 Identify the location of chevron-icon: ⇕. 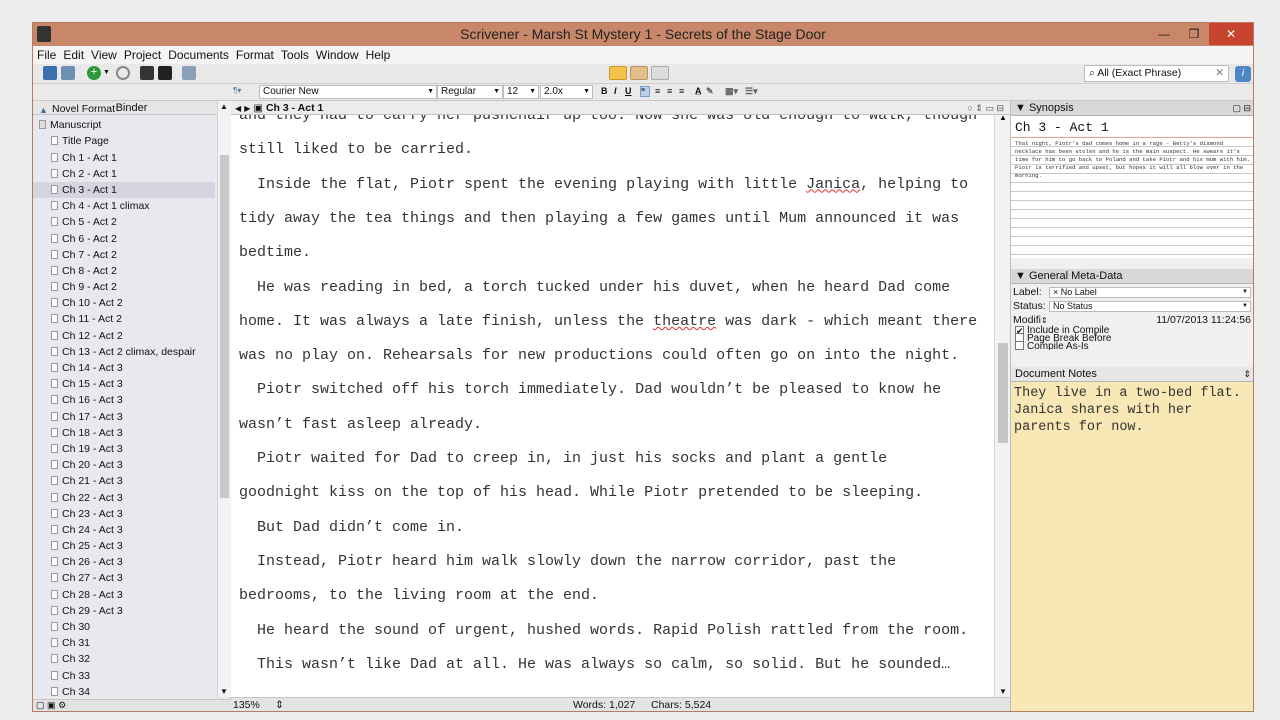
(1044, 320).